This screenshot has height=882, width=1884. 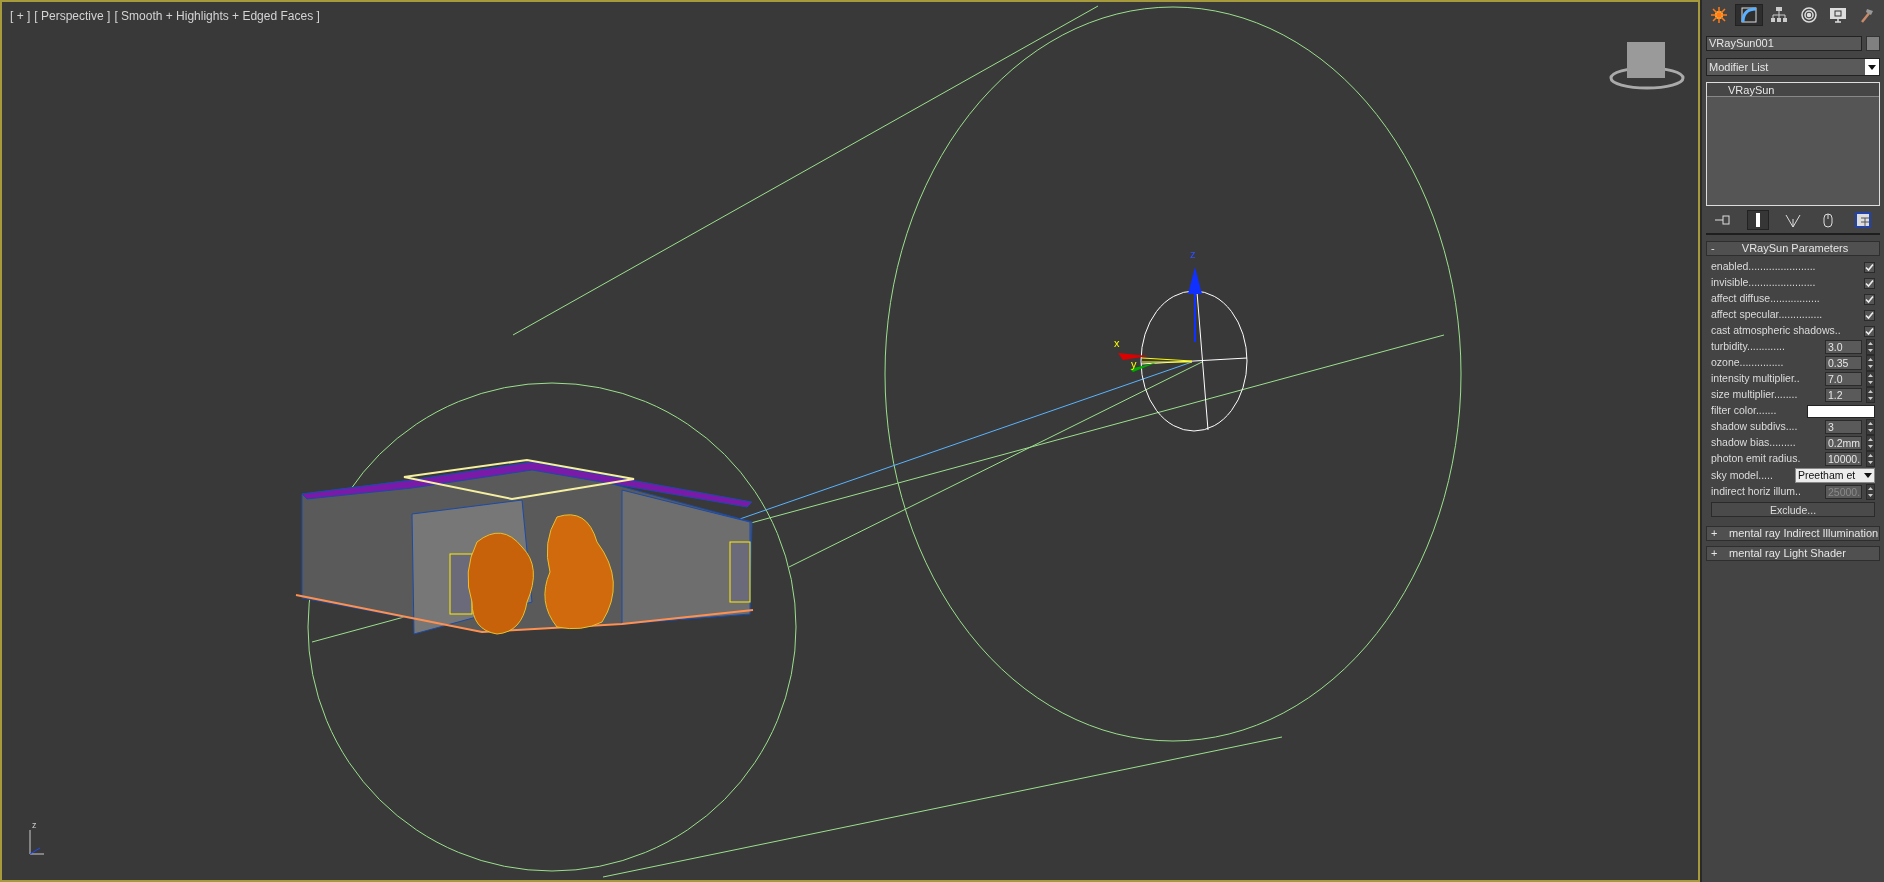 What do you see at coordinates (1793, 67) in the screenshot?
I see `modifier-list-dropdown: Modifier List` at bounding box center [1793, 67].